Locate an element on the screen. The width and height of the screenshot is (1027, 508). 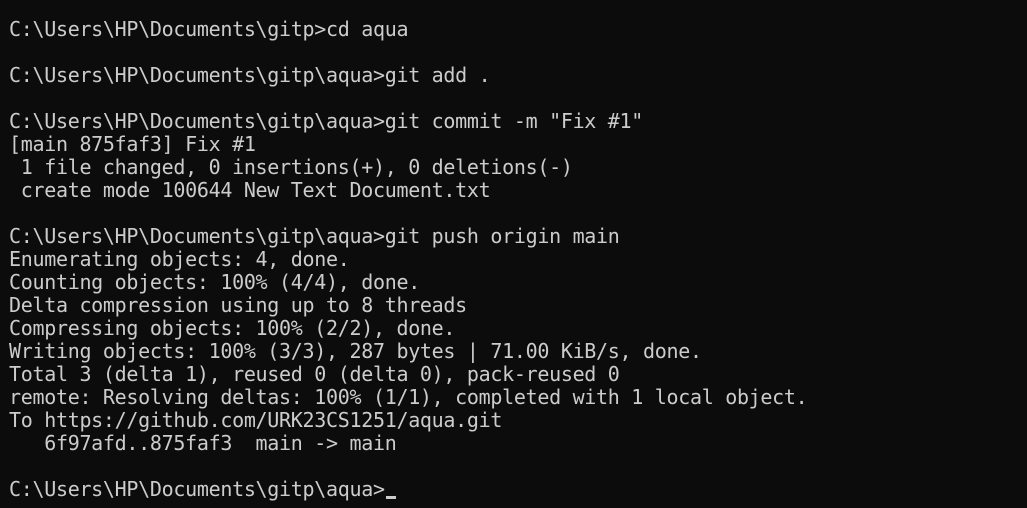
terminal-line-output: 6f97afd..875faf3 main -> main is located at coordinates (203, 443).